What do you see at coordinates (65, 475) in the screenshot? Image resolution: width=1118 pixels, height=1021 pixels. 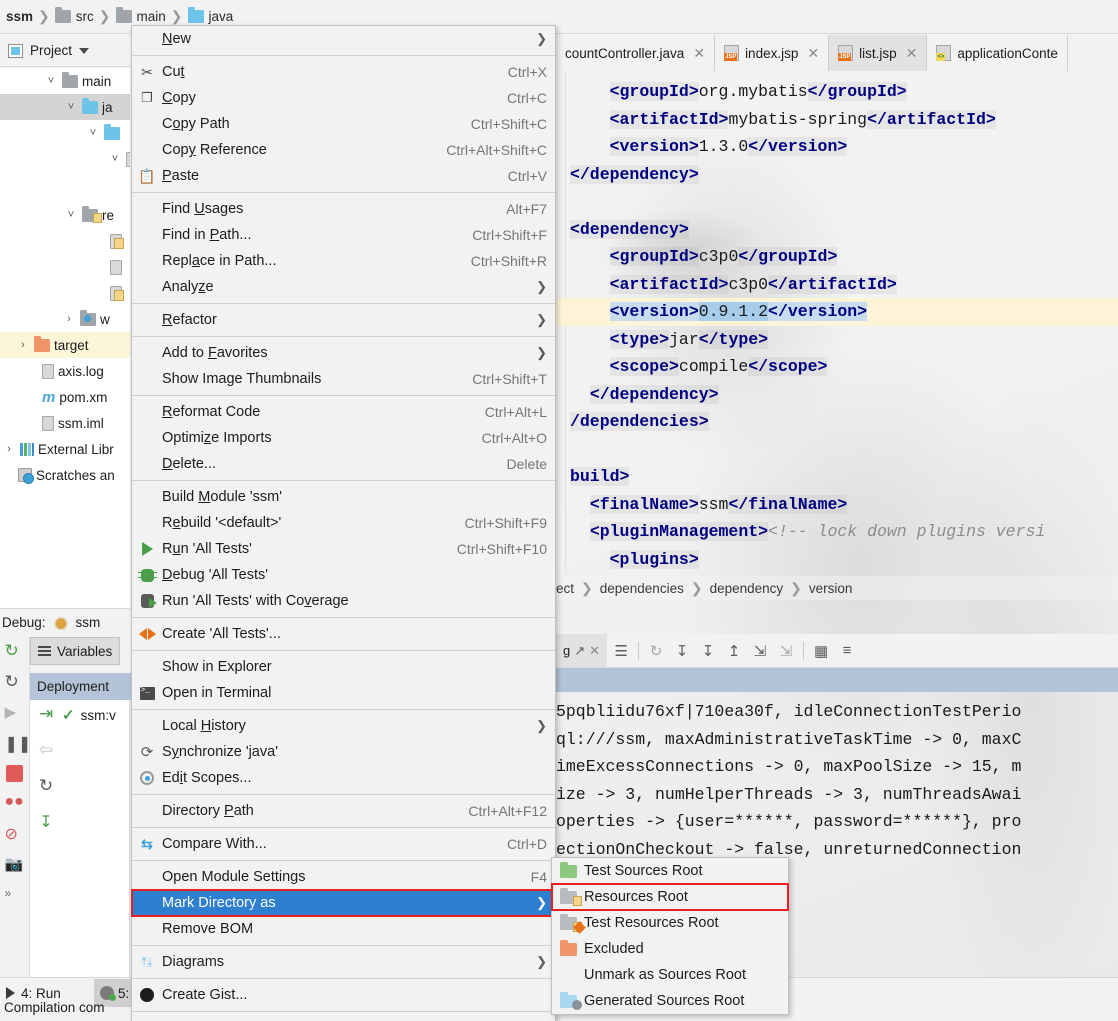 I see `tree-row-scratches: Scratches an` at bounding box center [65, 475].